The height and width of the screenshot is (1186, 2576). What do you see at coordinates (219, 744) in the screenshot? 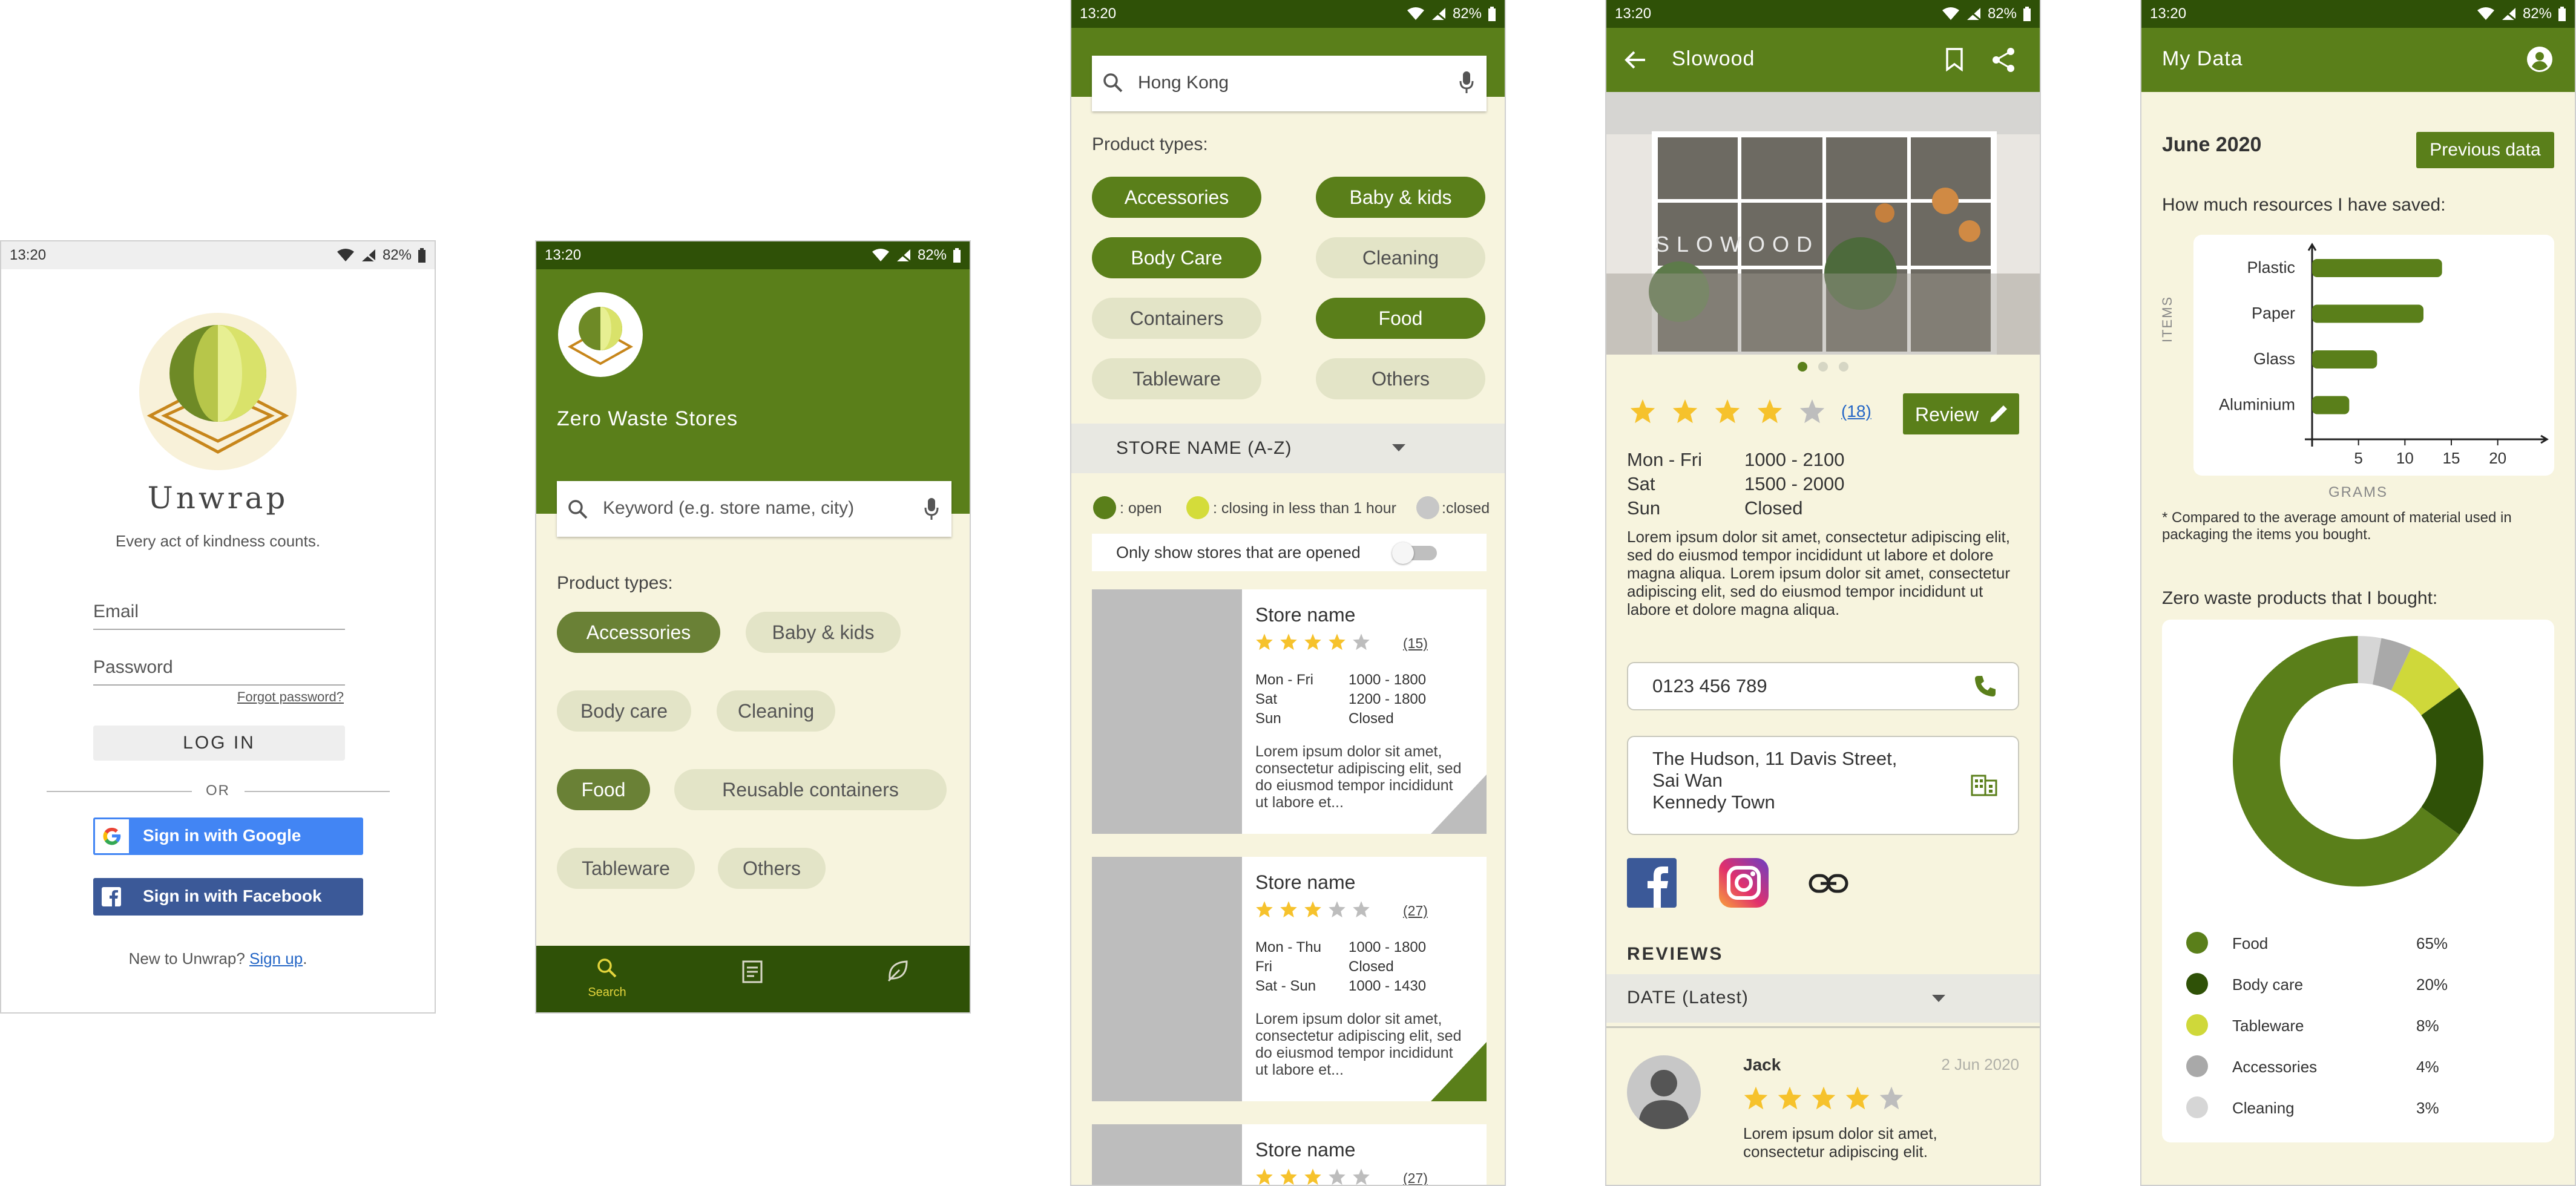
I see `login-button: LOG IN` at bounding box center [219, 744].